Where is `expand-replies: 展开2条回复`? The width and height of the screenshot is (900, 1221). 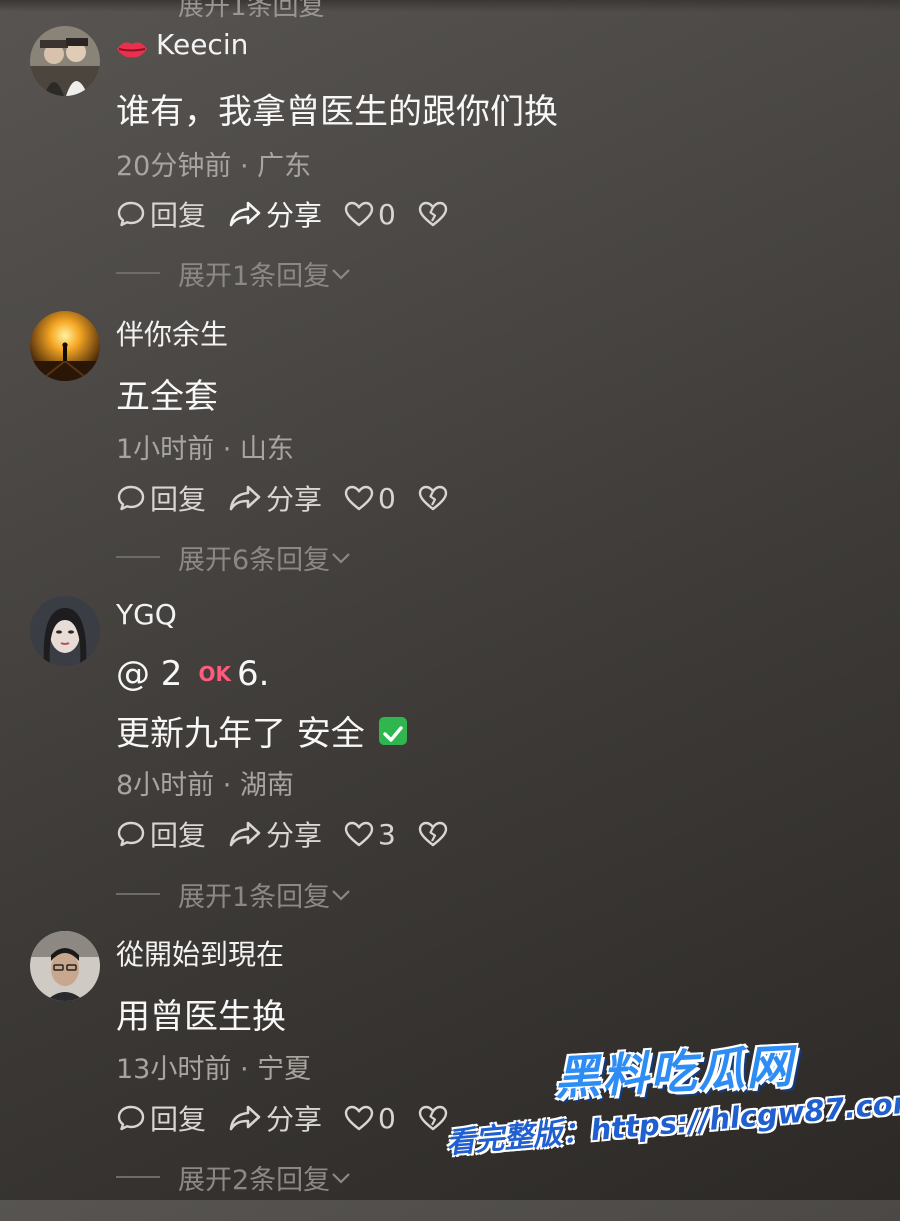
expand-replies: 展开2条回复 is located at coordinates (234, 1178).